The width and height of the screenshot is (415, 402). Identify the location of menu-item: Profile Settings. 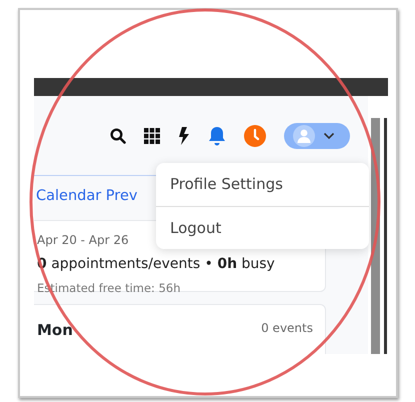
(262, 184).